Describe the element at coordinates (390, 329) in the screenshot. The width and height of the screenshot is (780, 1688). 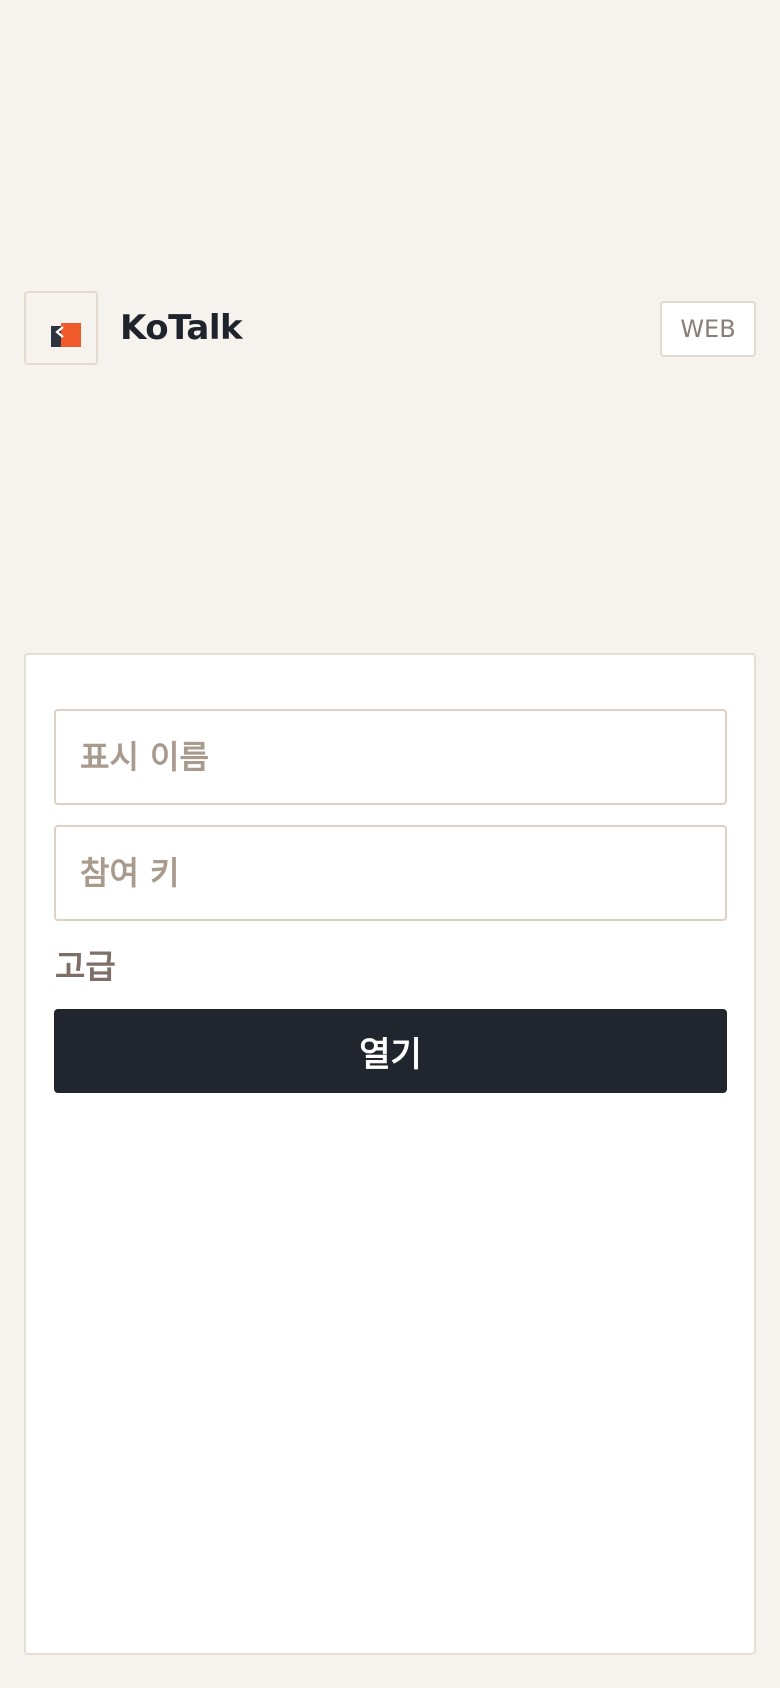
I see `app-header: KoTalk WEB` at that location.